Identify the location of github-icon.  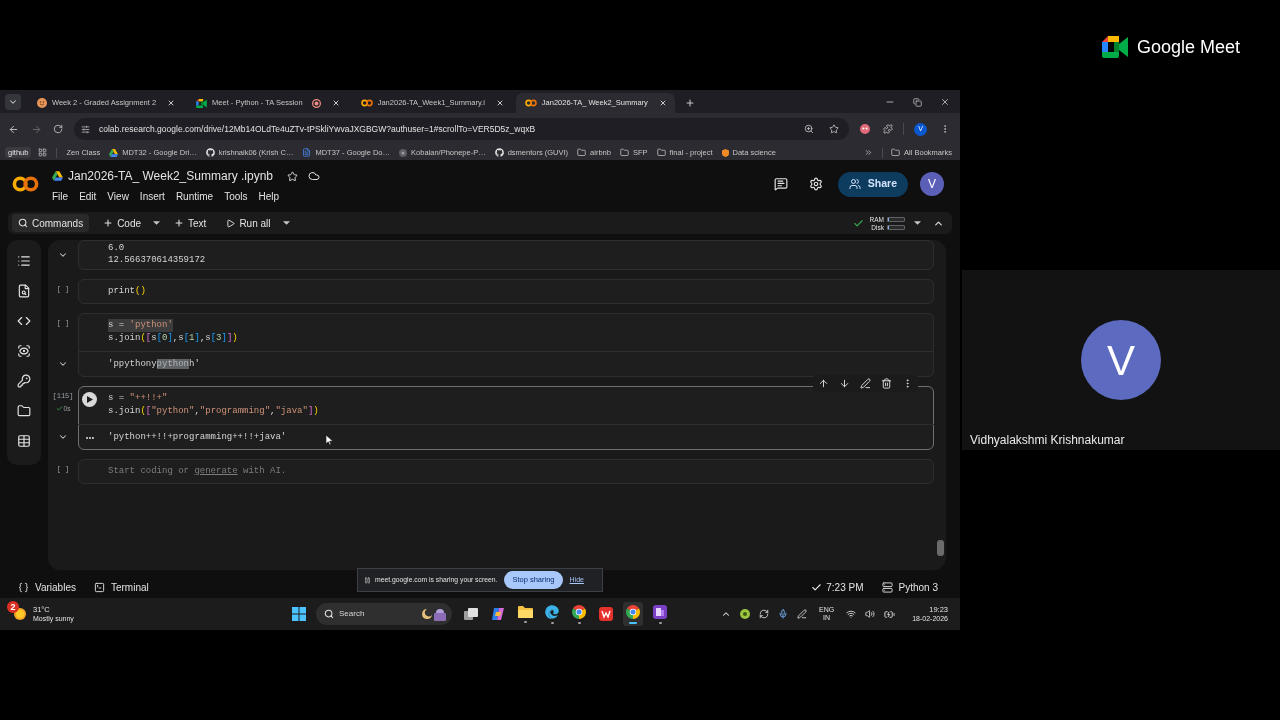
(499, 152).